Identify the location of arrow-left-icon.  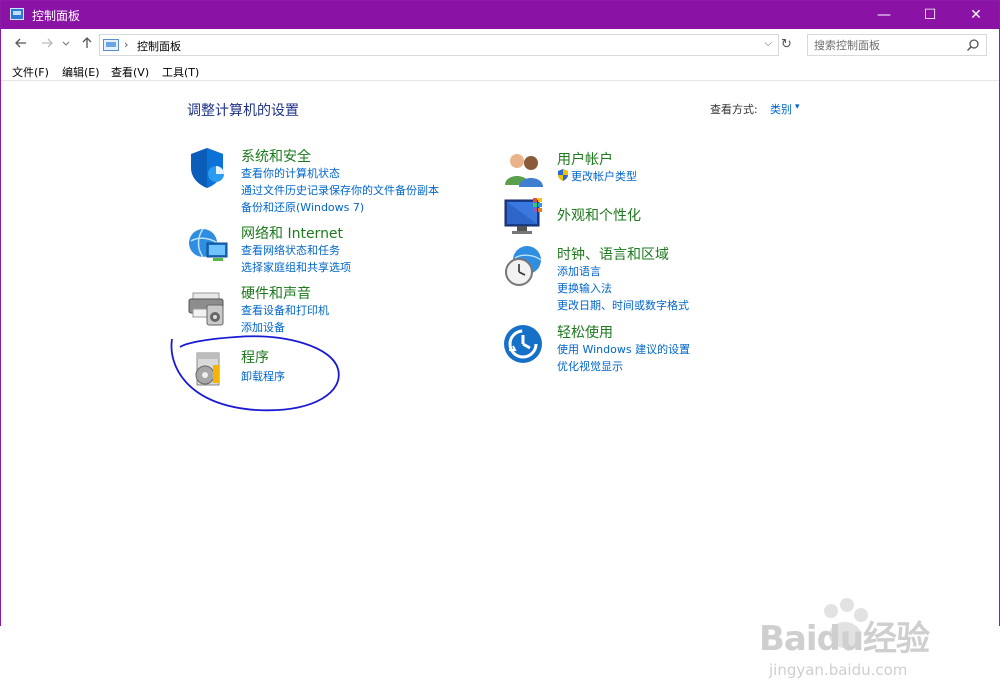
(21, 45).